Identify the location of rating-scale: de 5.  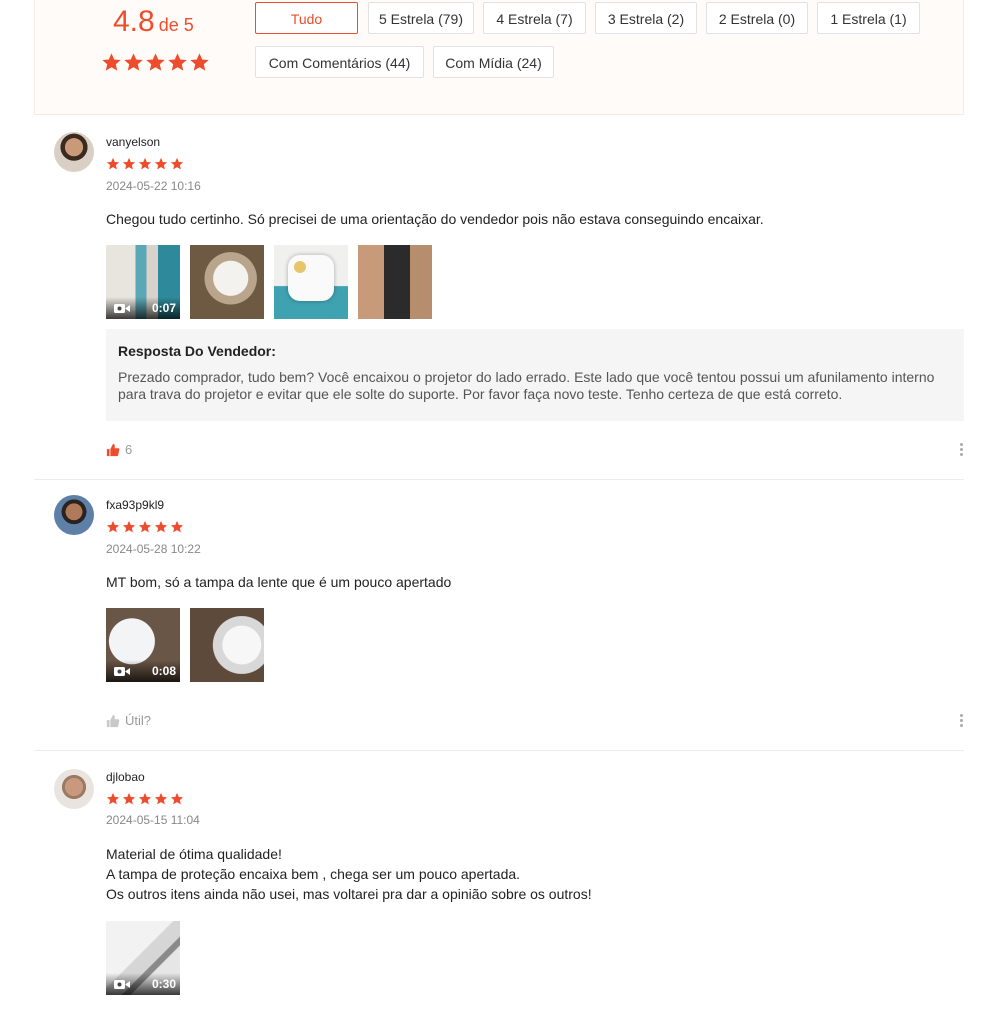
(176, 25).